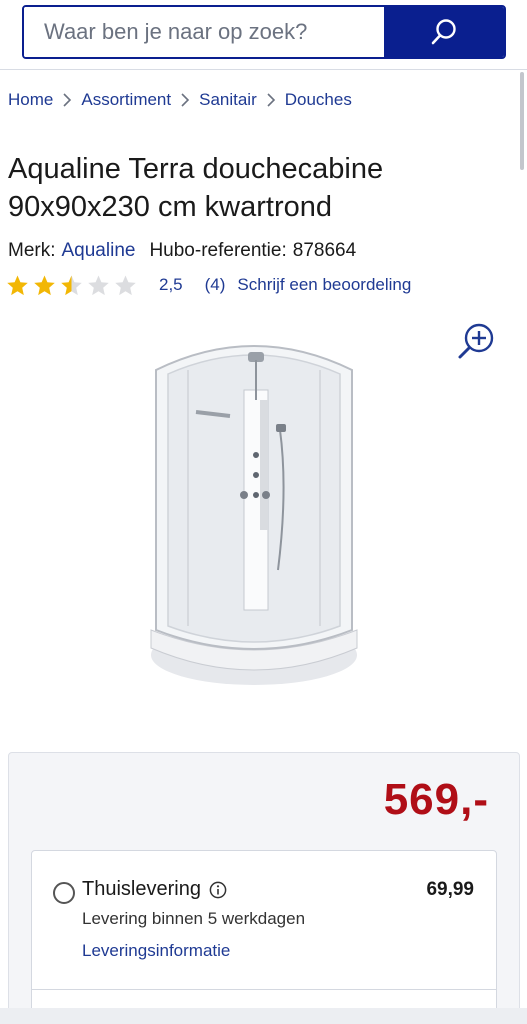 This screenshot has width=527, height=1024. What do you see at coordinates (99, 251) in the screenshot?
I see `brand-link: Aqualine` at bounding box center [99, 251].